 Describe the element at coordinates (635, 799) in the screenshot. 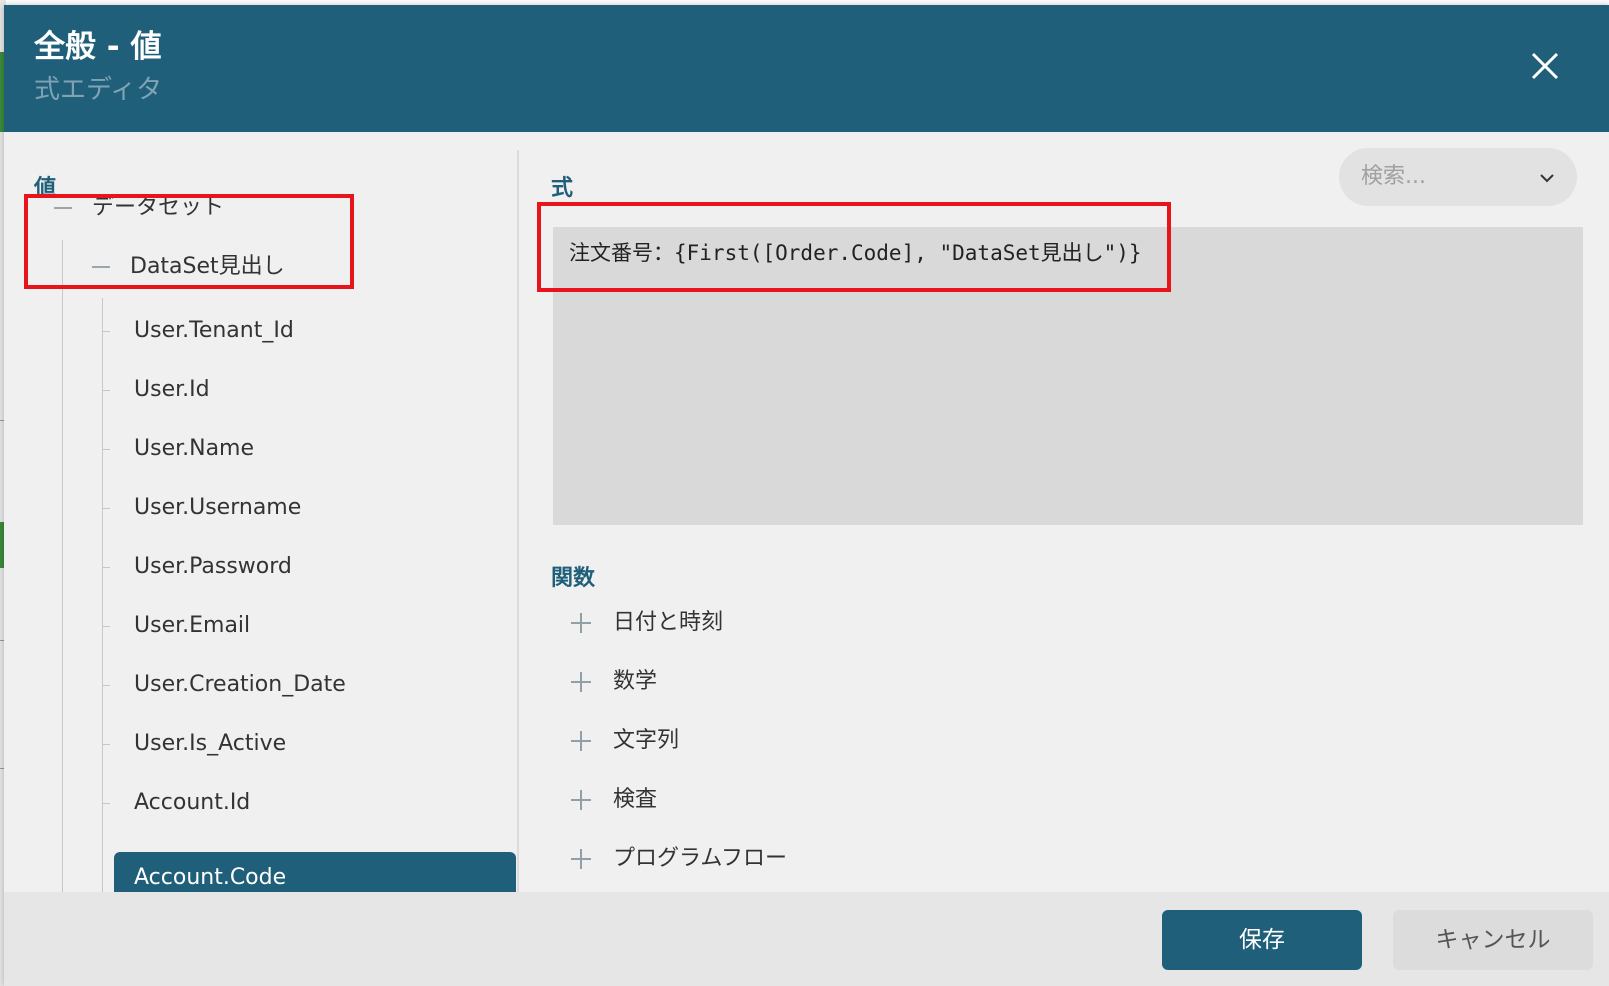

I see `function-group-label: 検査` at that location.